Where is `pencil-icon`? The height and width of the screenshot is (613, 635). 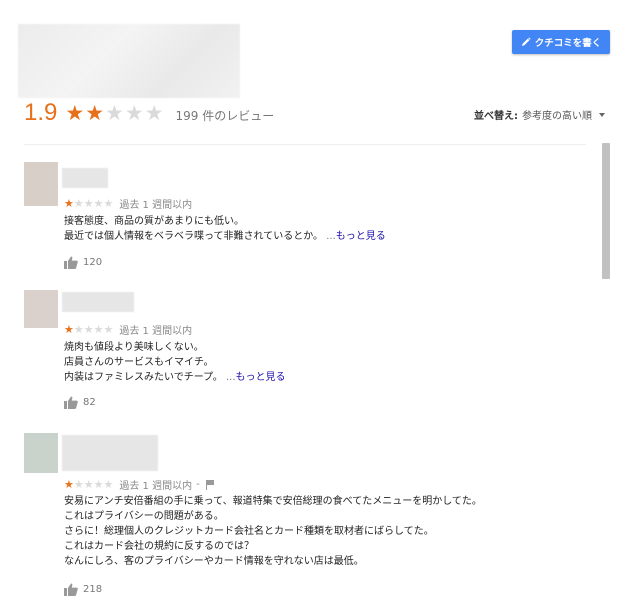
pencil-icon is located at coordinates (526, 41).